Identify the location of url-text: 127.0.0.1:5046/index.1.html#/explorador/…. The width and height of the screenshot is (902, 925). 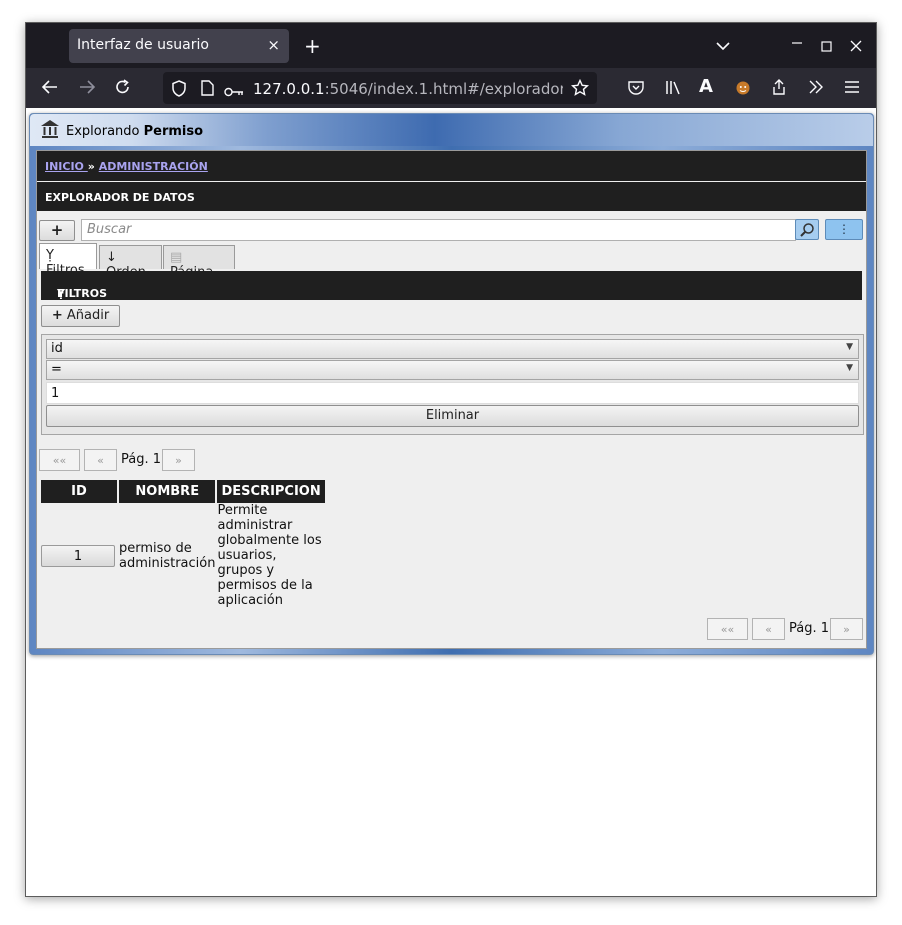
(408, 89).